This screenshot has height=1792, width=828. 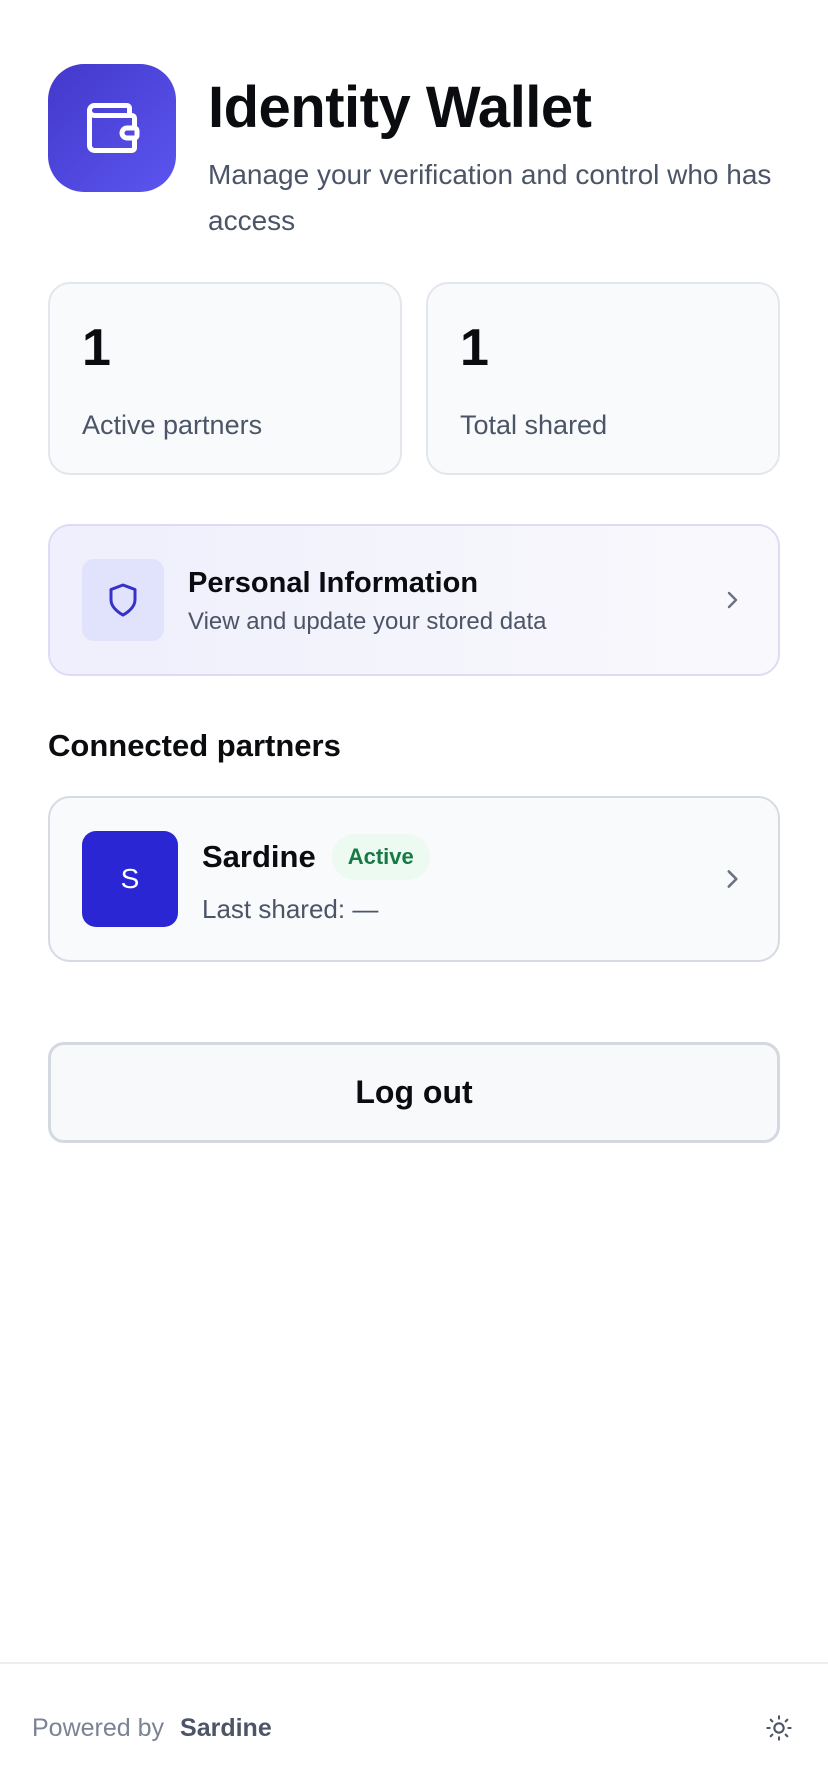 I want to click on status-badge: Active, so click(x=380, y=856).